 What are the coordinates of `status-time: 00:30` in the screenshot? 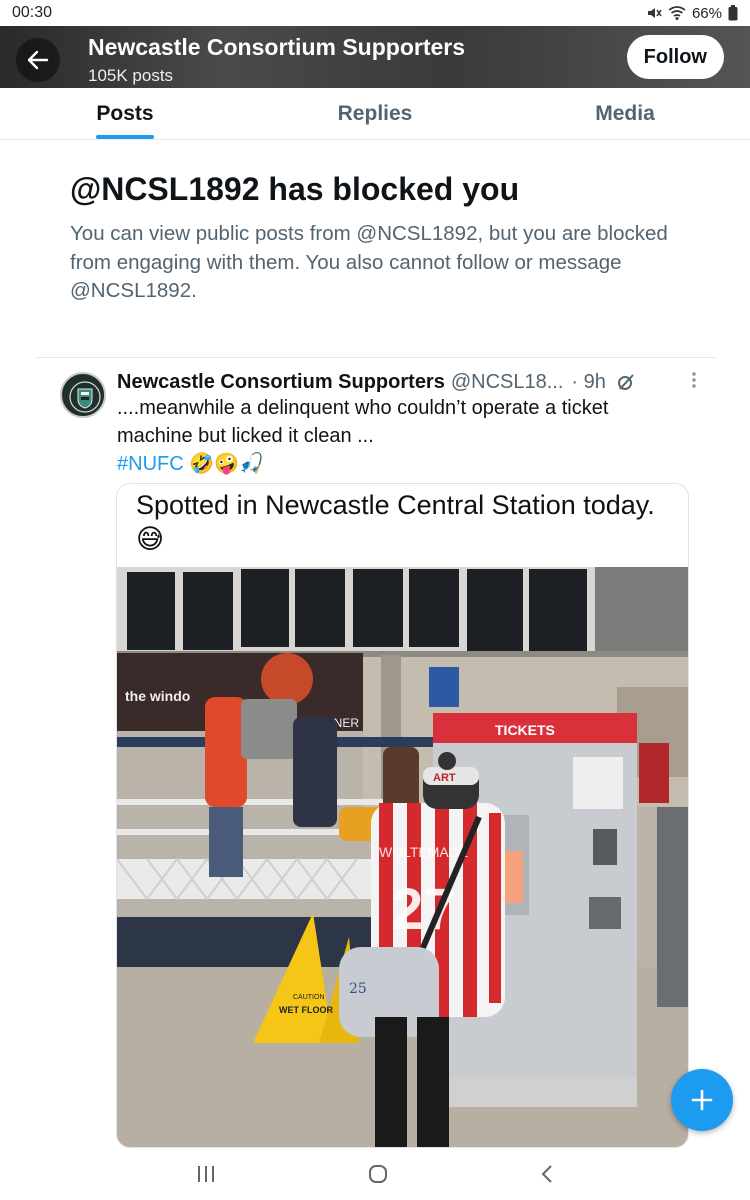 It's located at (32, 12).